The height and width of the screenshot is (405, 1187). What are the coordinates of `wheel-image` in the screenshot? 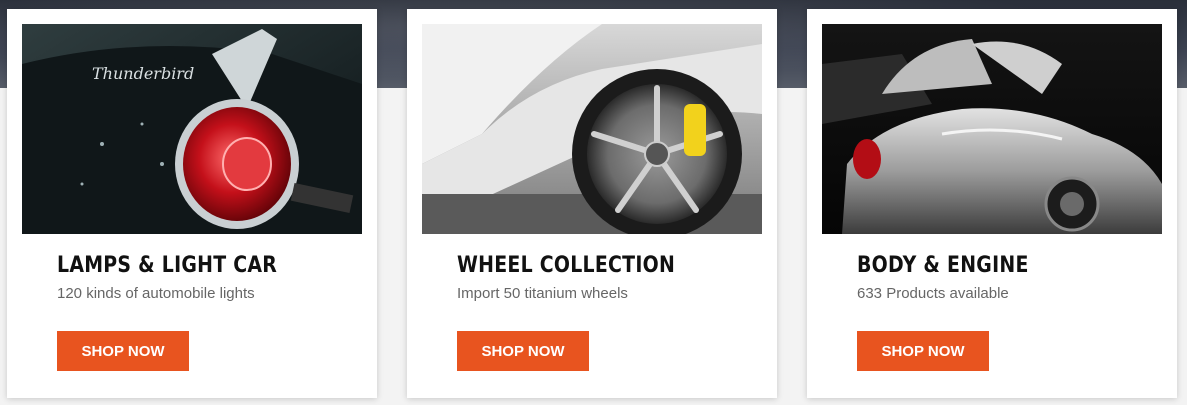 It's located at (592, 129).